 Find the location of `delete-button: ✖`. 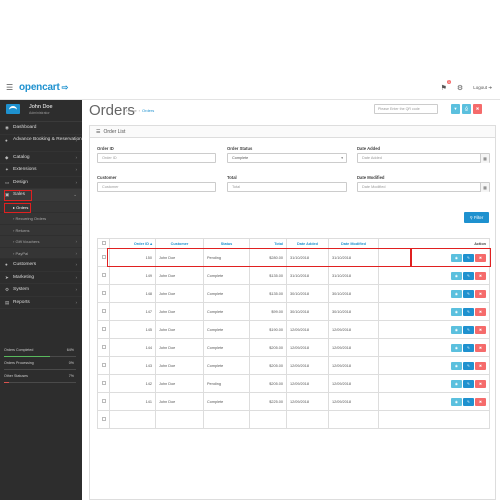

delete-button: ✖ is located at coordinates (477, 109).